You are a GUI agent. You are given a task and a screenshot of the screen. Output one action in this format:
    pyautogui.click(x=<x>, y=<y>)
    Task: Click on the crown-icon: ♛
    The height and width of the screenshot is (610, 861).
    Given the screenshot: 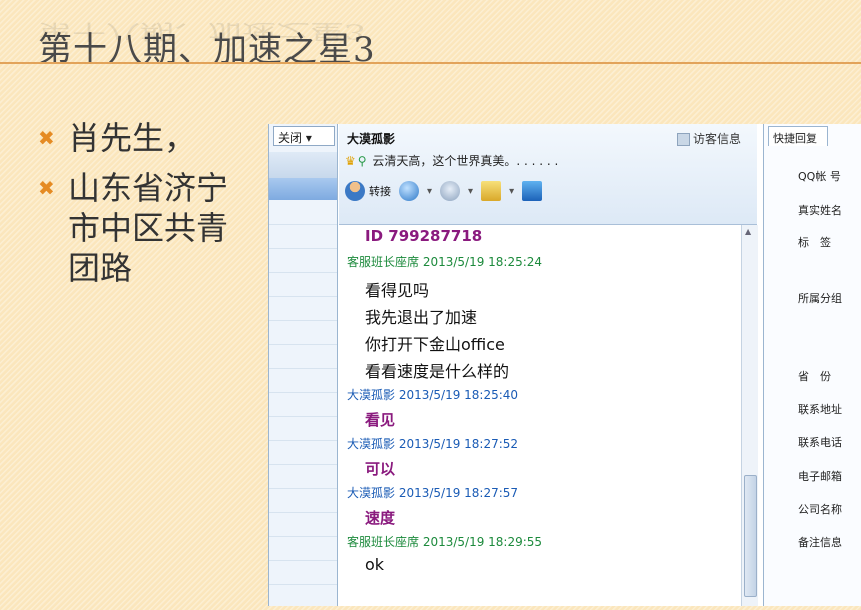 What is the action you would take?
    pyautogui.click(x=350, y=161)
    